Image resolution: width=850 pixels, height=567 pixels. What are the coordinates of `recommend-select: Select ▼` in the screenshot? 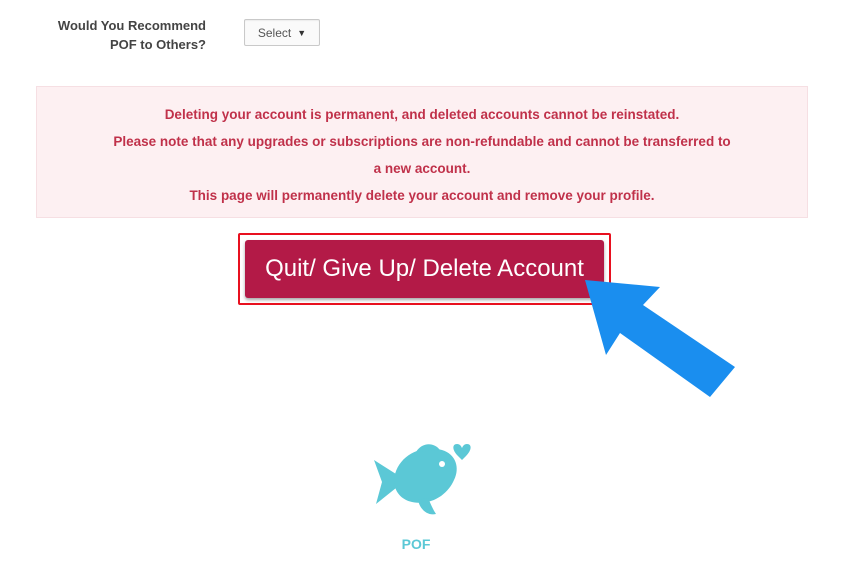 It's located at (282, 32).